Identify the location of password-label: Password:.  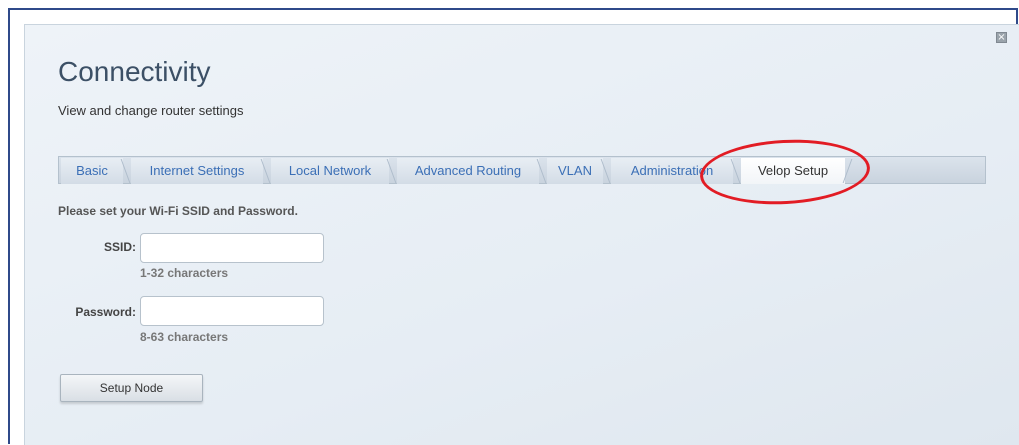
(105, 312).